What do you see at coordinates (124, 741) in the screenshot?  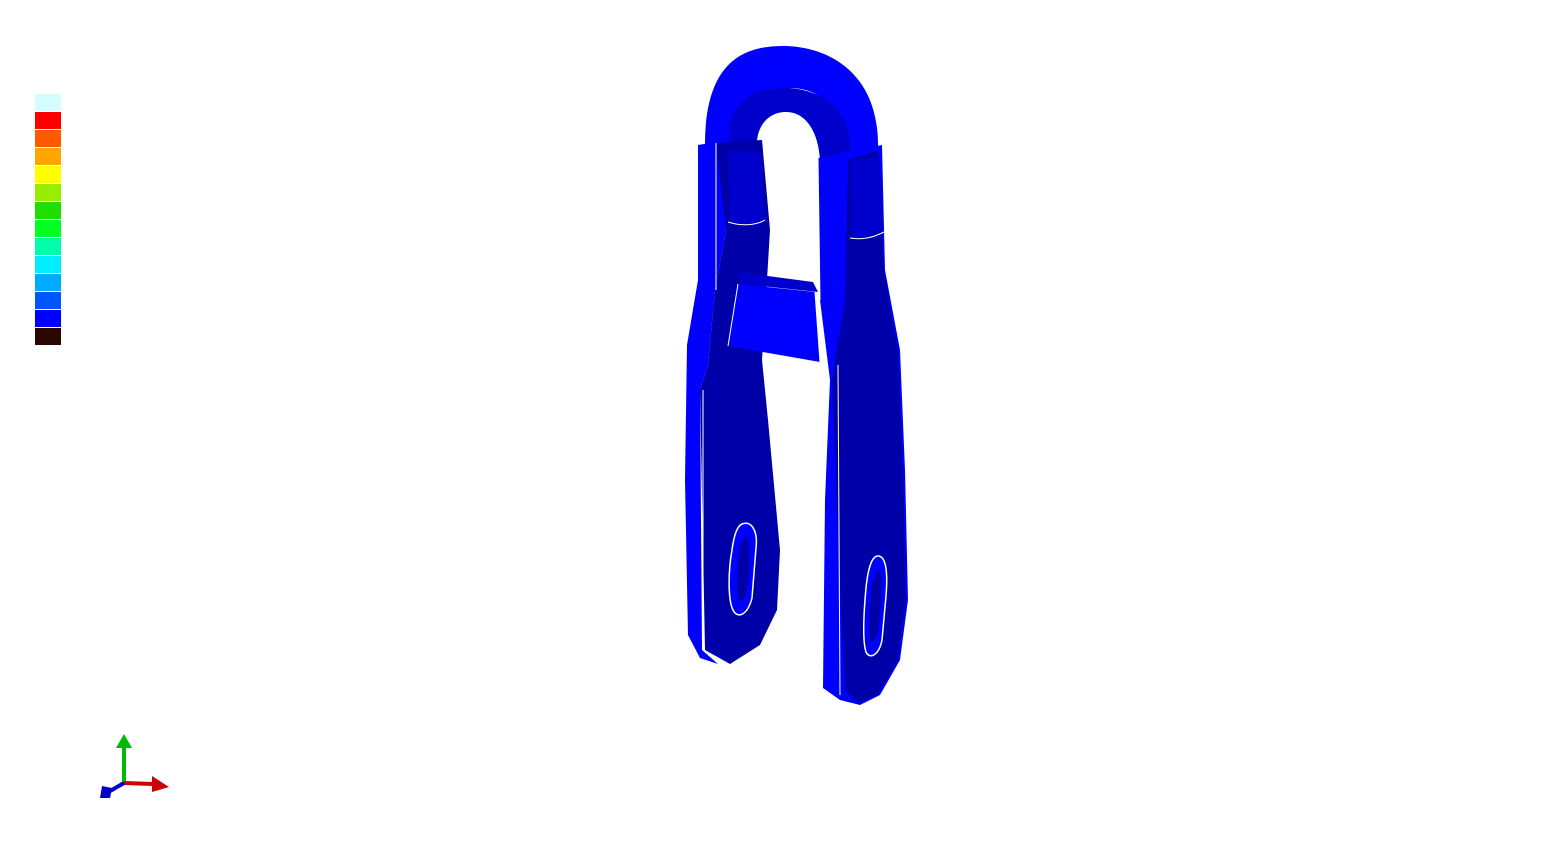 I see `y-axis-arrow` at bounding box center [124, 741].